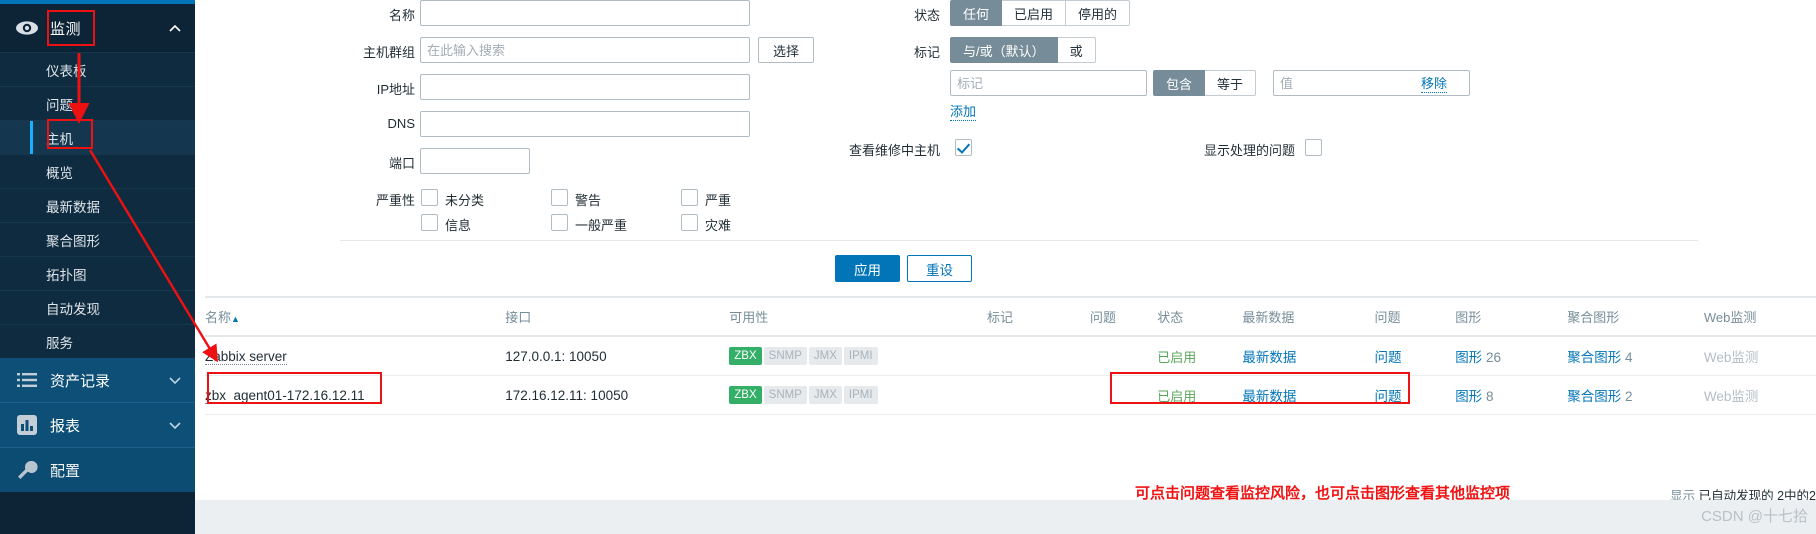 The height and width of the screenshot is (534, 1816). I want to click on col-header-status: 状态, so click(1200, 316).